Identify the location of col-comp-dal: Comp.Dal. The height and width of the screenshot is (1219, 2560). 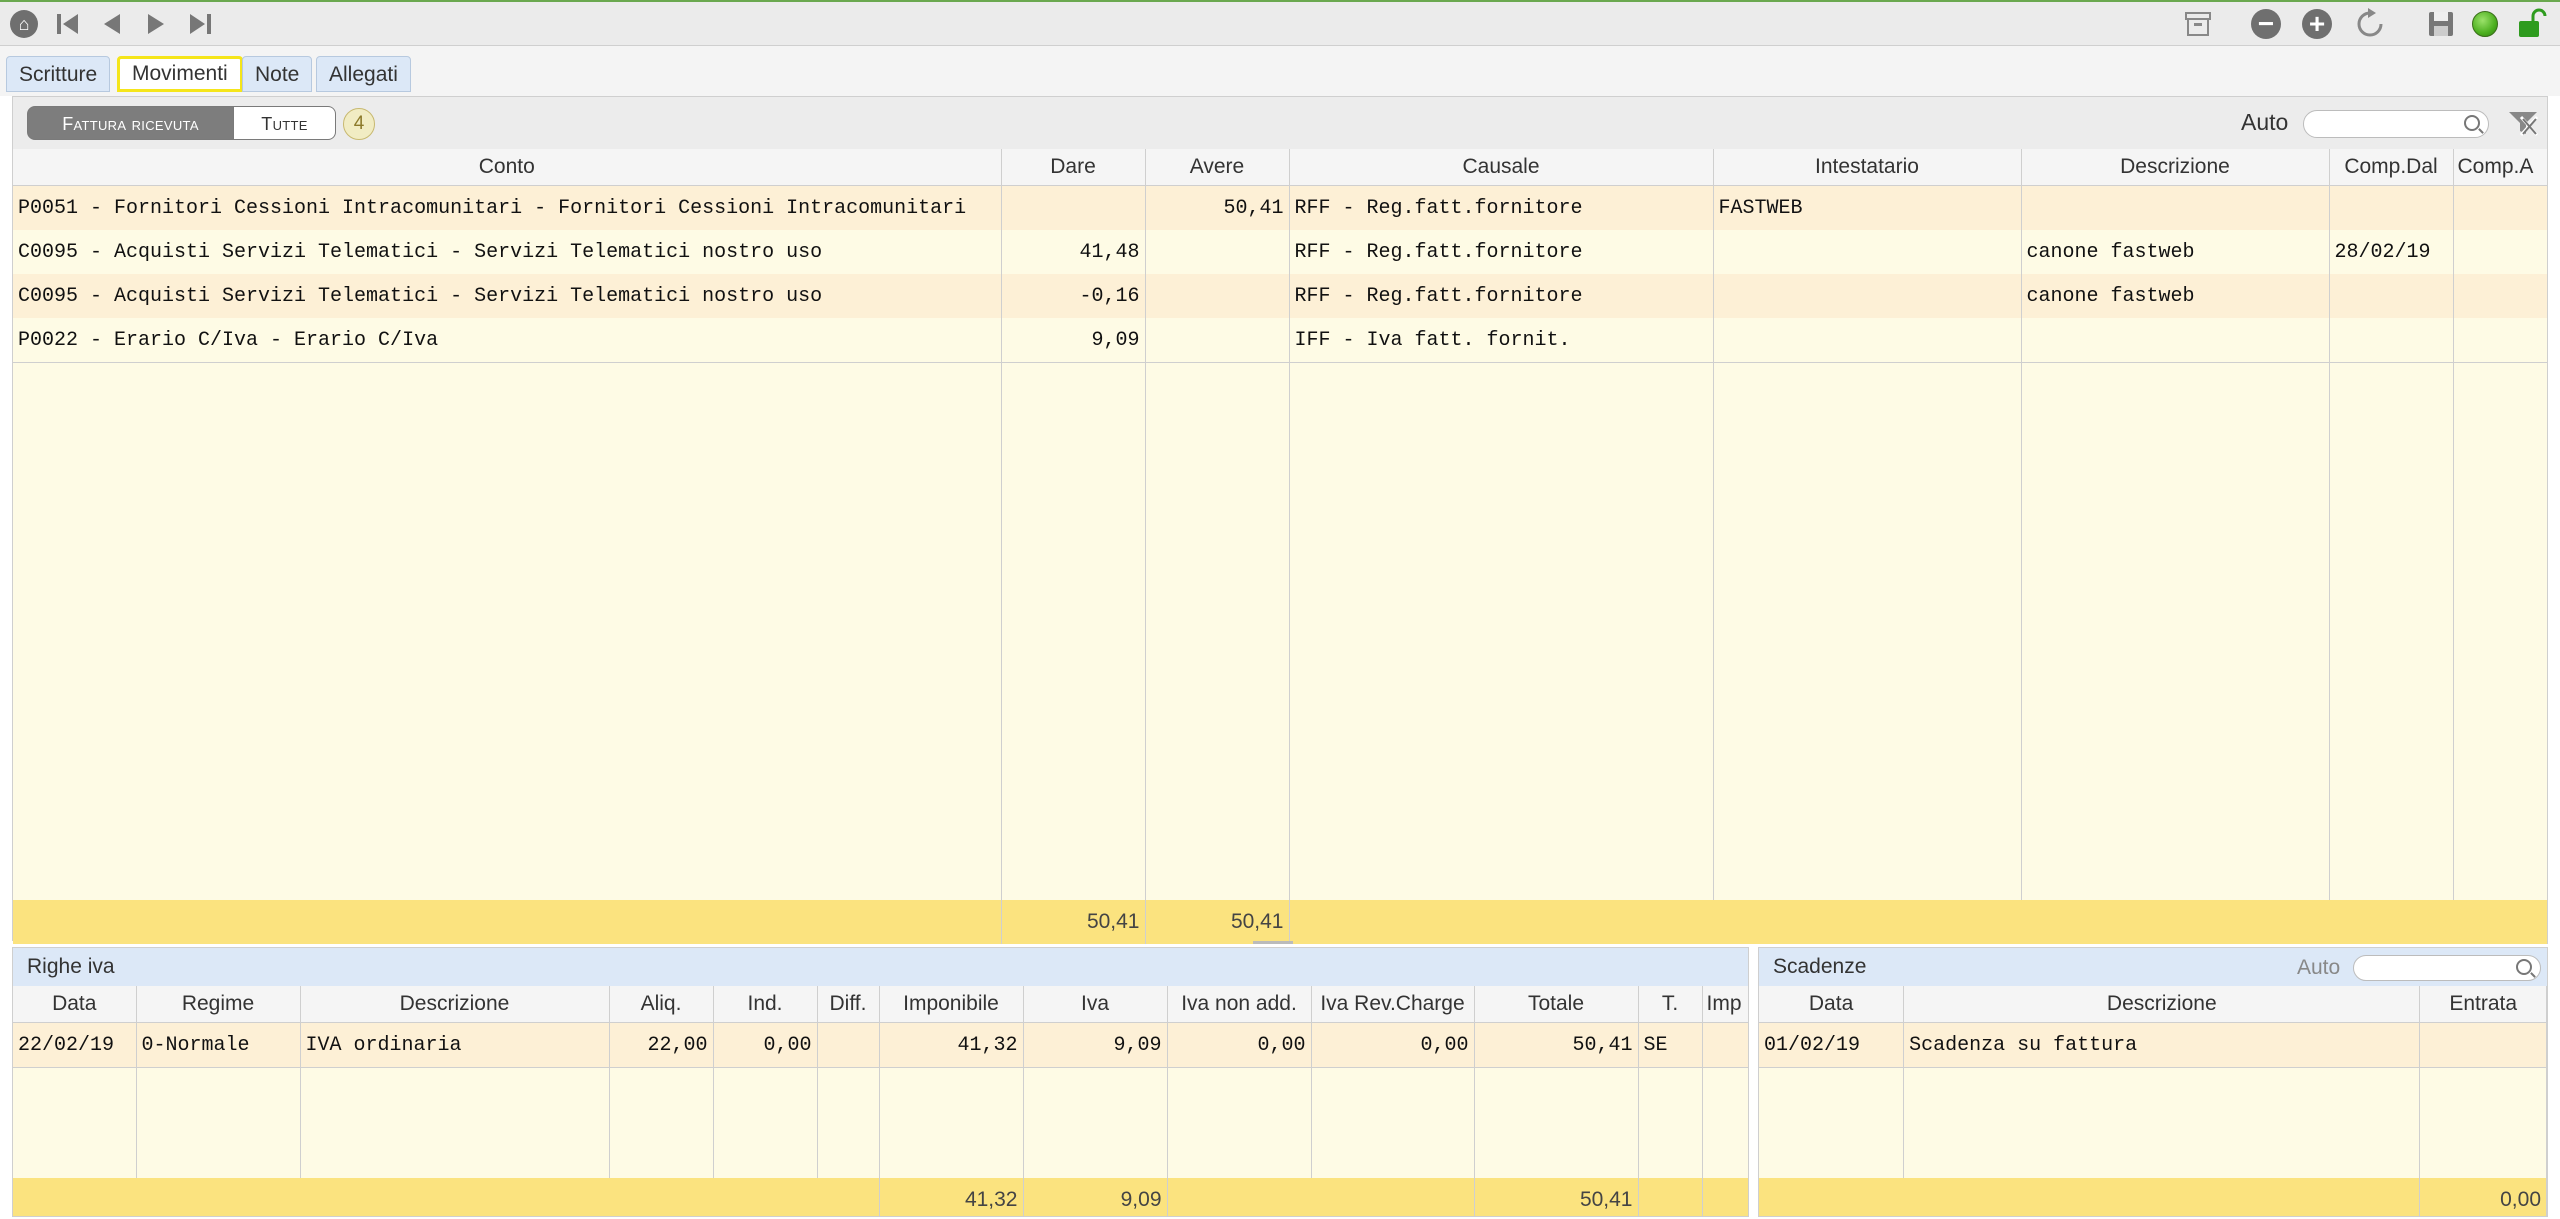
(2391, 167).